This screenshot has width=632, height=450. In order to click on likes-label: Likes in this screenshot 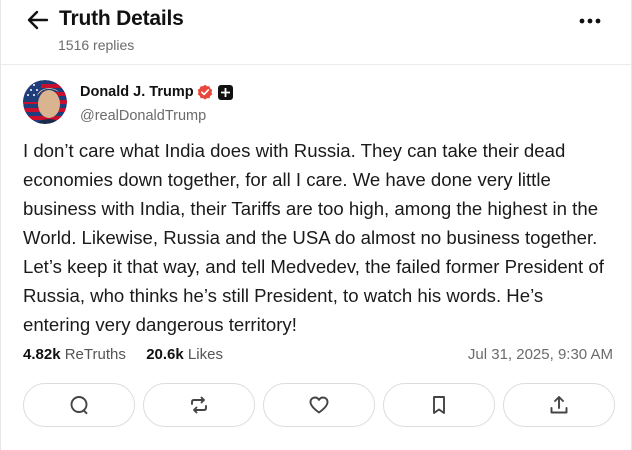, I will do `click(205, 354)`.